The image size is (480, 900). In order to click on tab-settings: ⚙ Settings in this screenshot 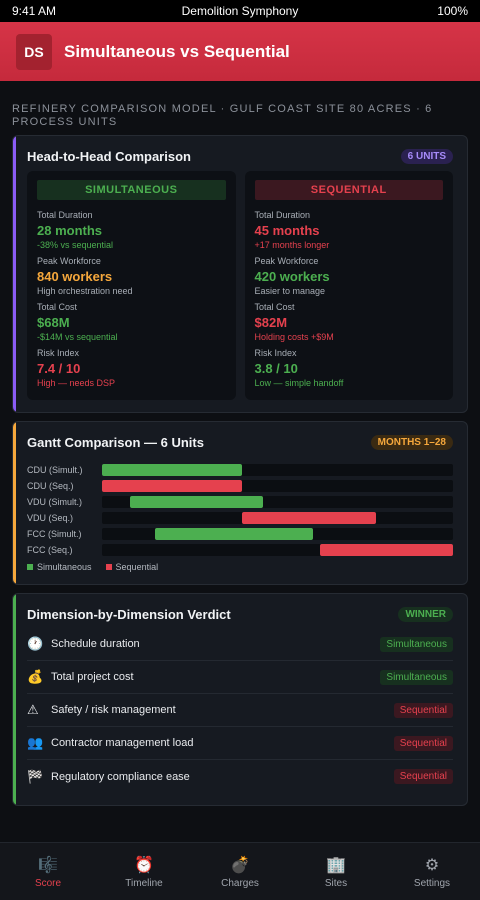, I will do `click(432, 871)`.